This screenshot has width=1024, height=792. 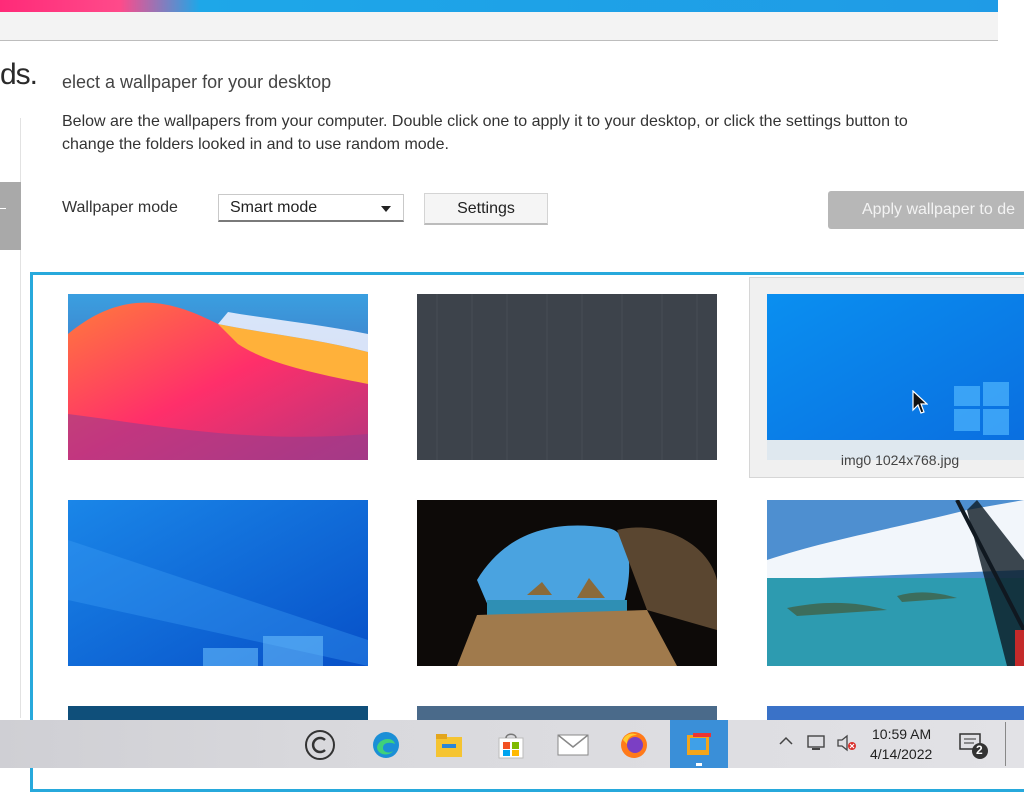 I want to click on desktop-gap, so click(x=1011, y=20).